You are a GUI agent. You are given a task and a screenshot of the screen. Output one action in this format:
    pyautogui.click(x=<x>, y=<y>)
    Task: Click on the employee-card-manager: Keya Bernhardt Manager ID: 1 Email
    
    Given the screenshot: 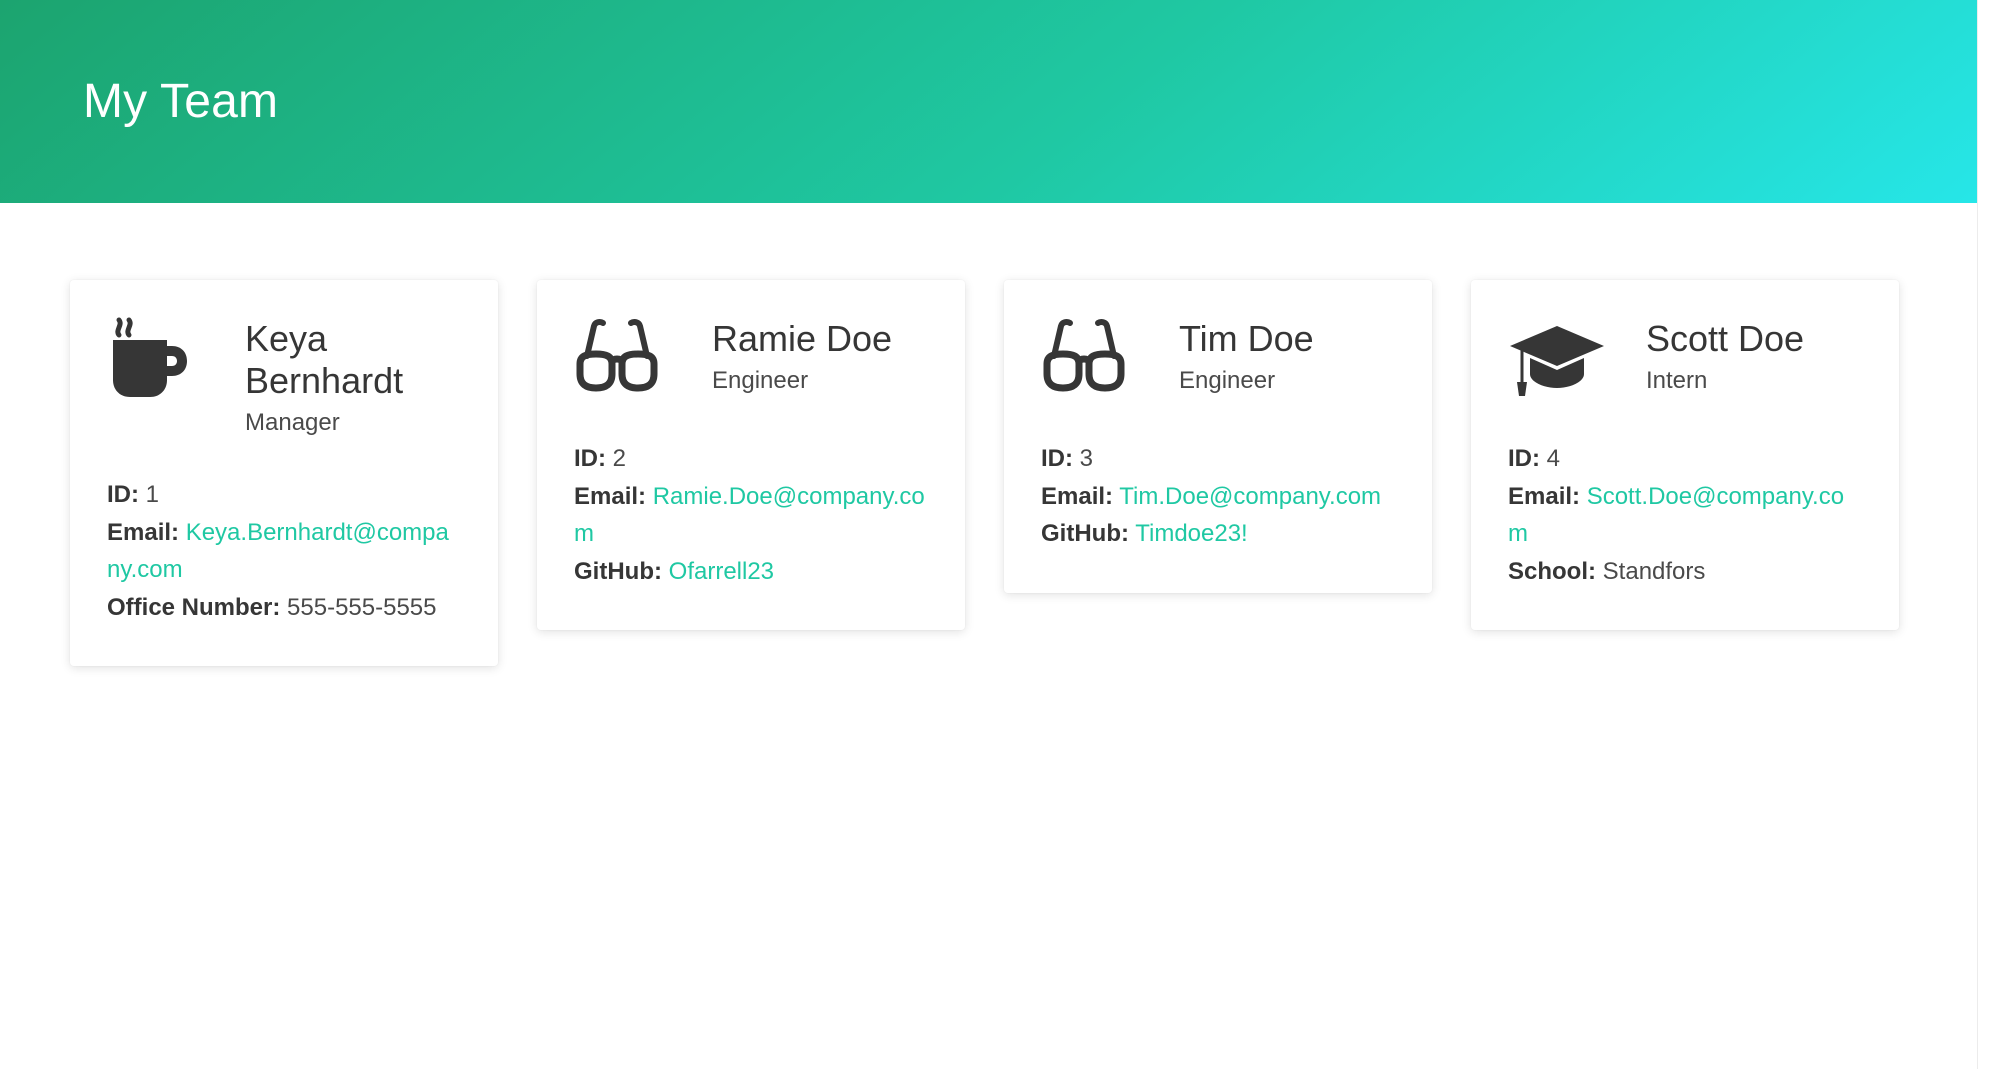 What is the action you would take?
    pyautogui.click(x=284, y=473)
    